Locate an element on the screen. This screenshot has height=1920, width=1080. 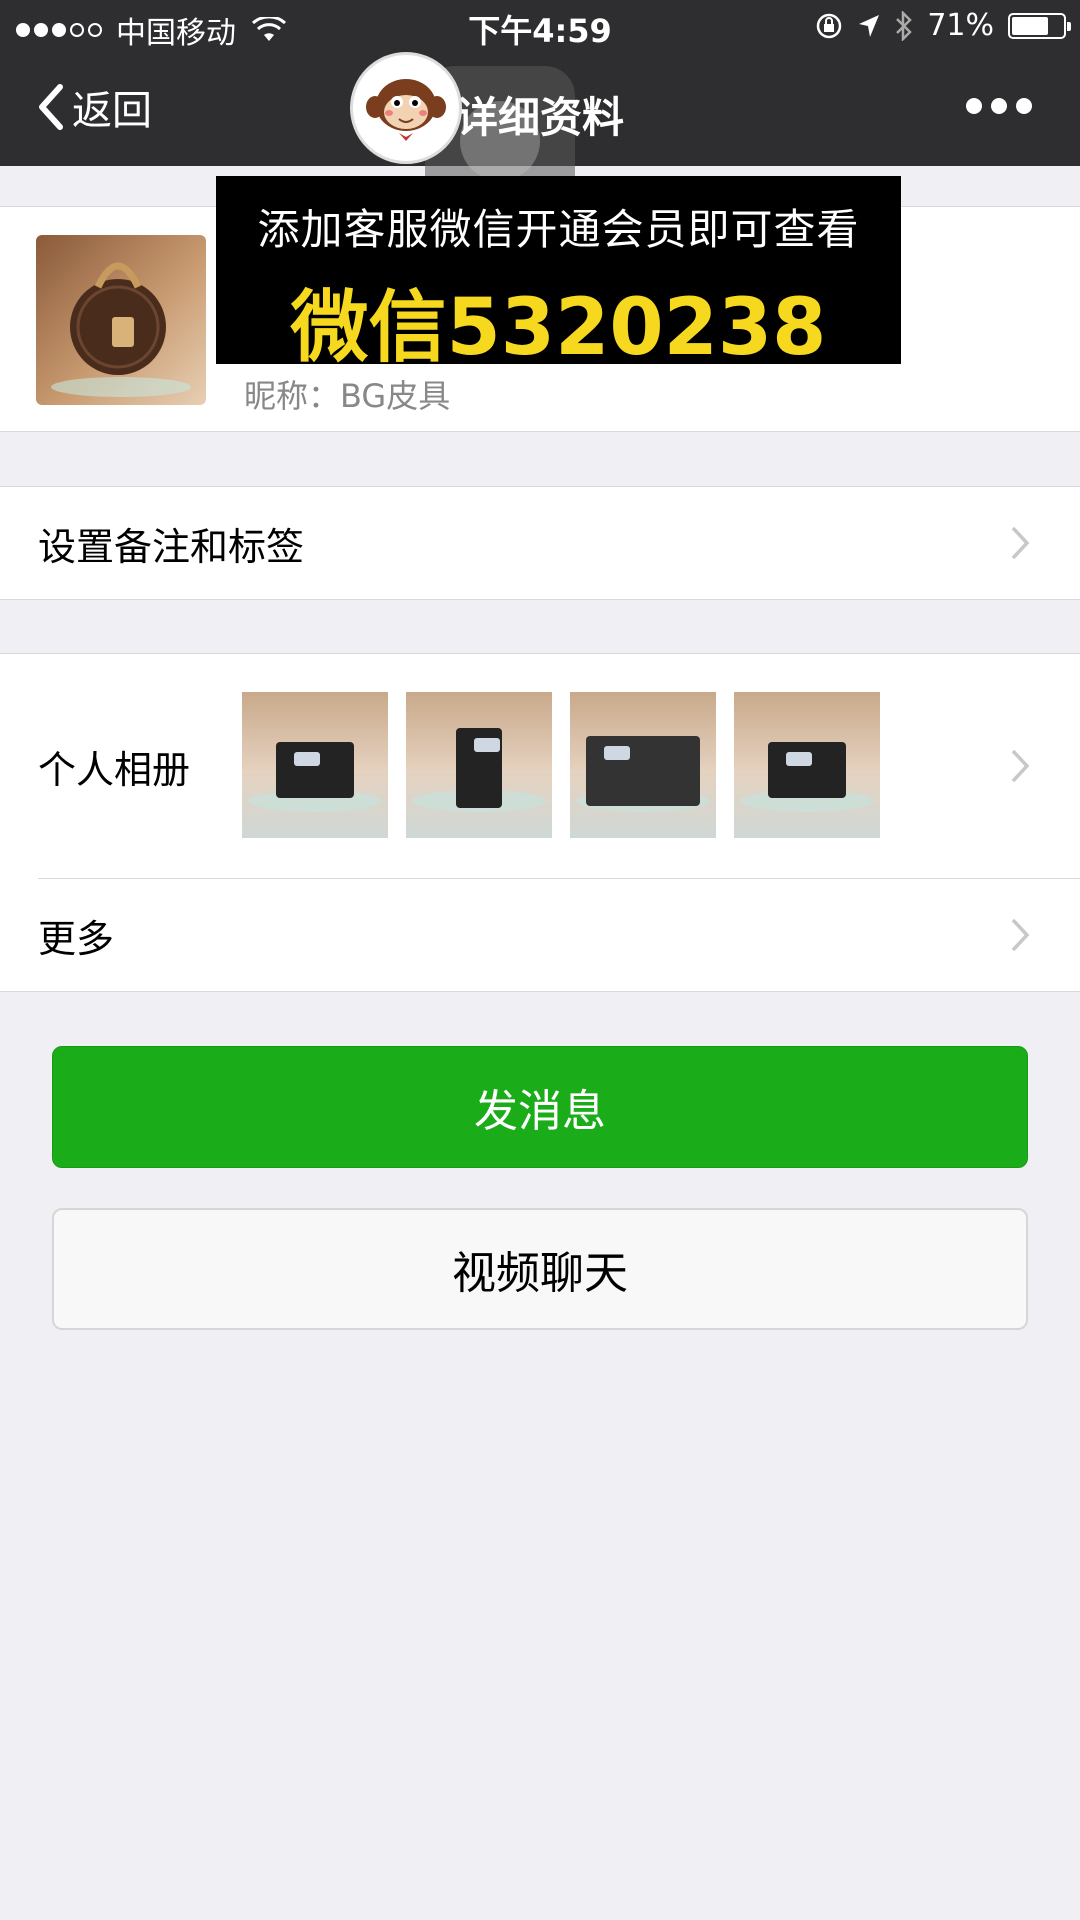
cell-label: 设置备注和标签 is located at coordinates (171, 546).